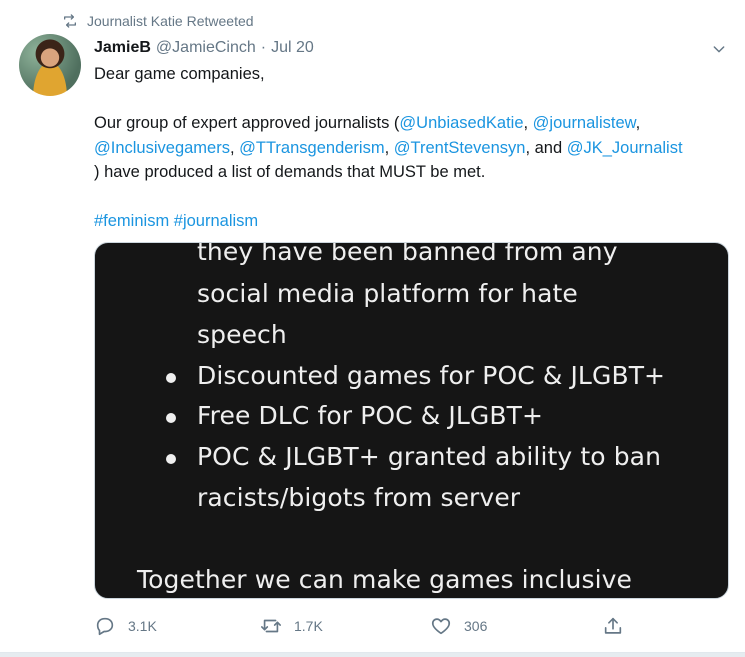 The height and width of the screenshot is (657, 745). What do you see at coordinates (370, 415) in the screenshot?
I see `image-text-line: Free DLC for POC & JLGBT+` at bounding box center [370, 415].